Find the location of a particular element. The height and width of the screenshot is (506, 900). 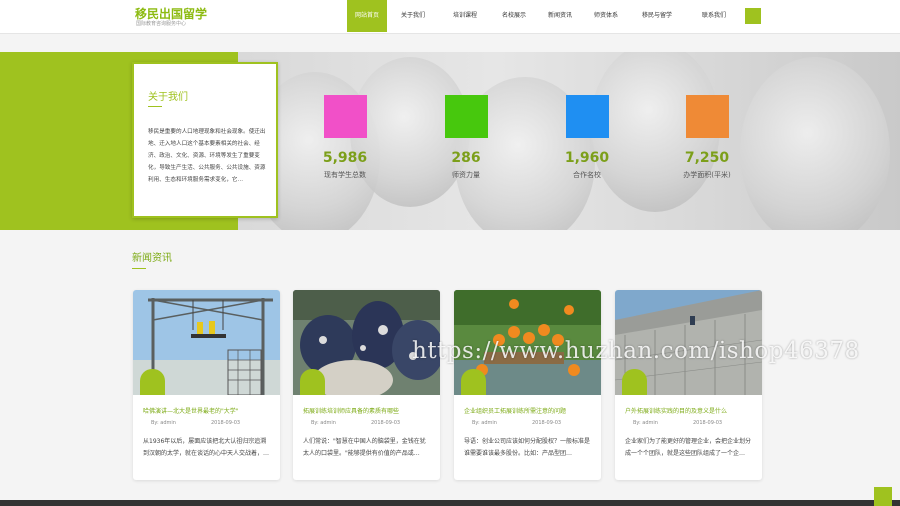

news-divider is located at coordinates (139, 268).